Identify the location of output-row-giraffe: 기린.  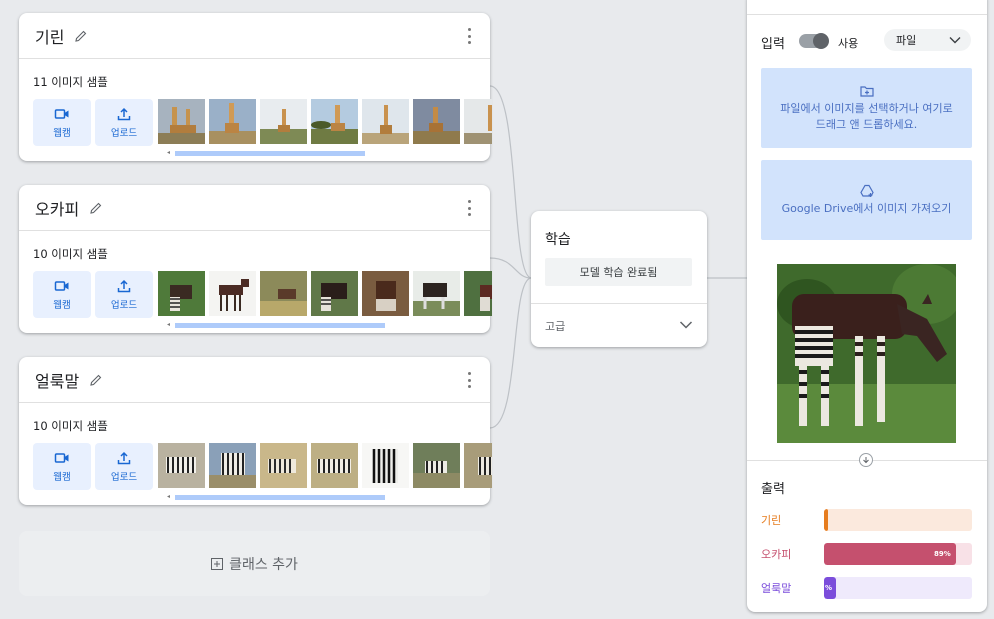
(866, 520).